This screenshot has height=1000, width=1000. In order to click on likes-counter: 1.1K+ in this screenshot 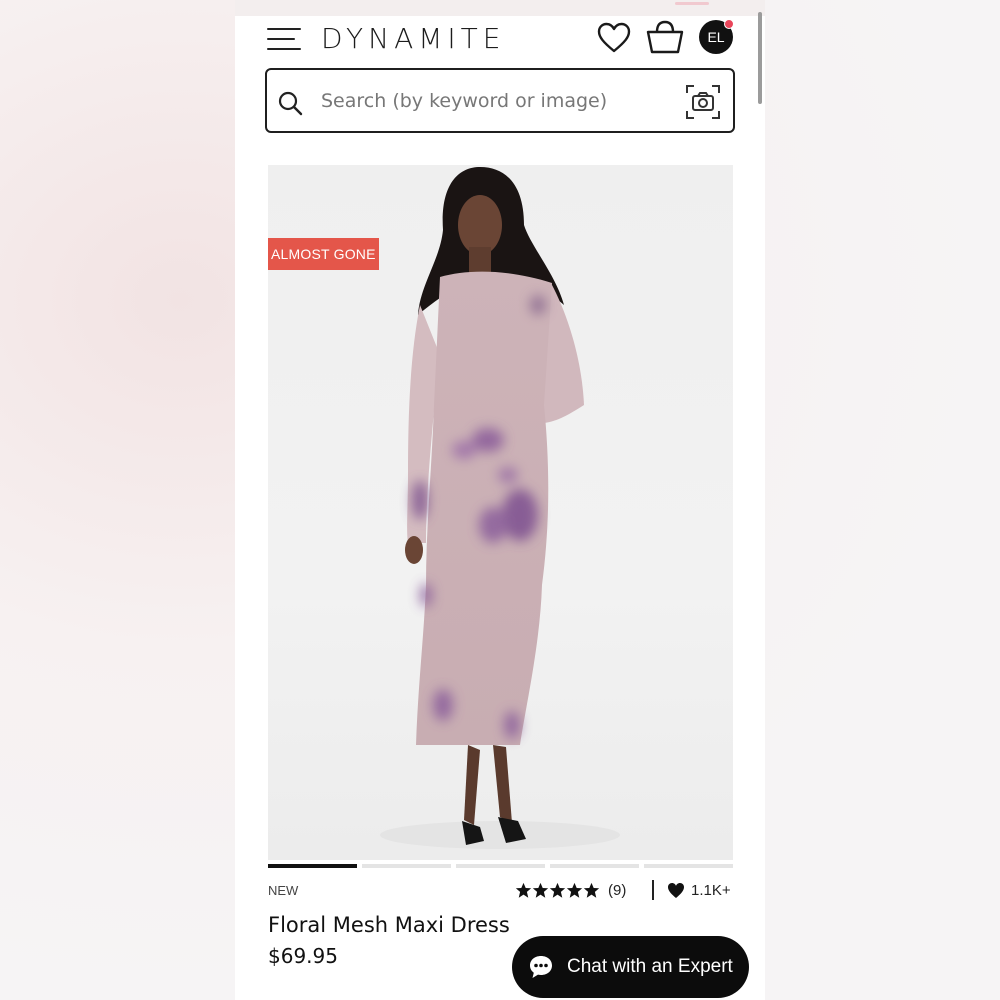, I will do `click(699, 890)`.